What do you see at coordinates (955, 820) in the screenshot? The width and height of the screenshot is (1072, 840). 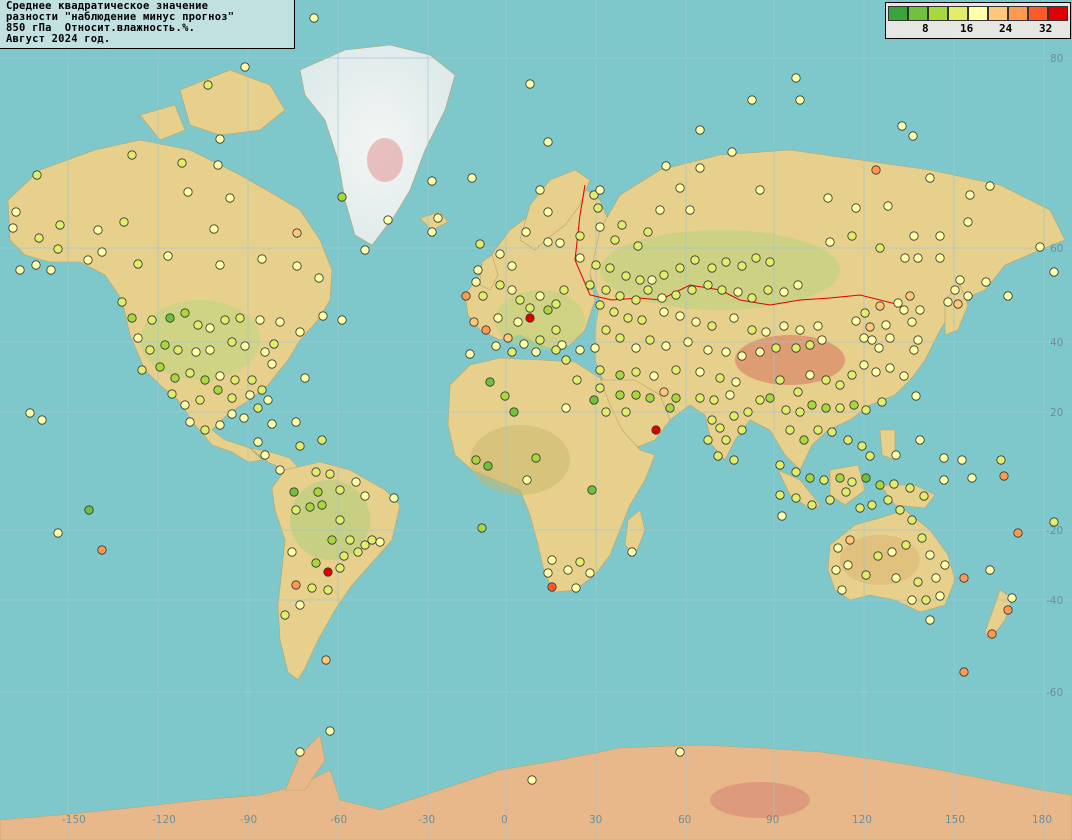 I see `lon-label: 150` at bounding box center [955, 820].